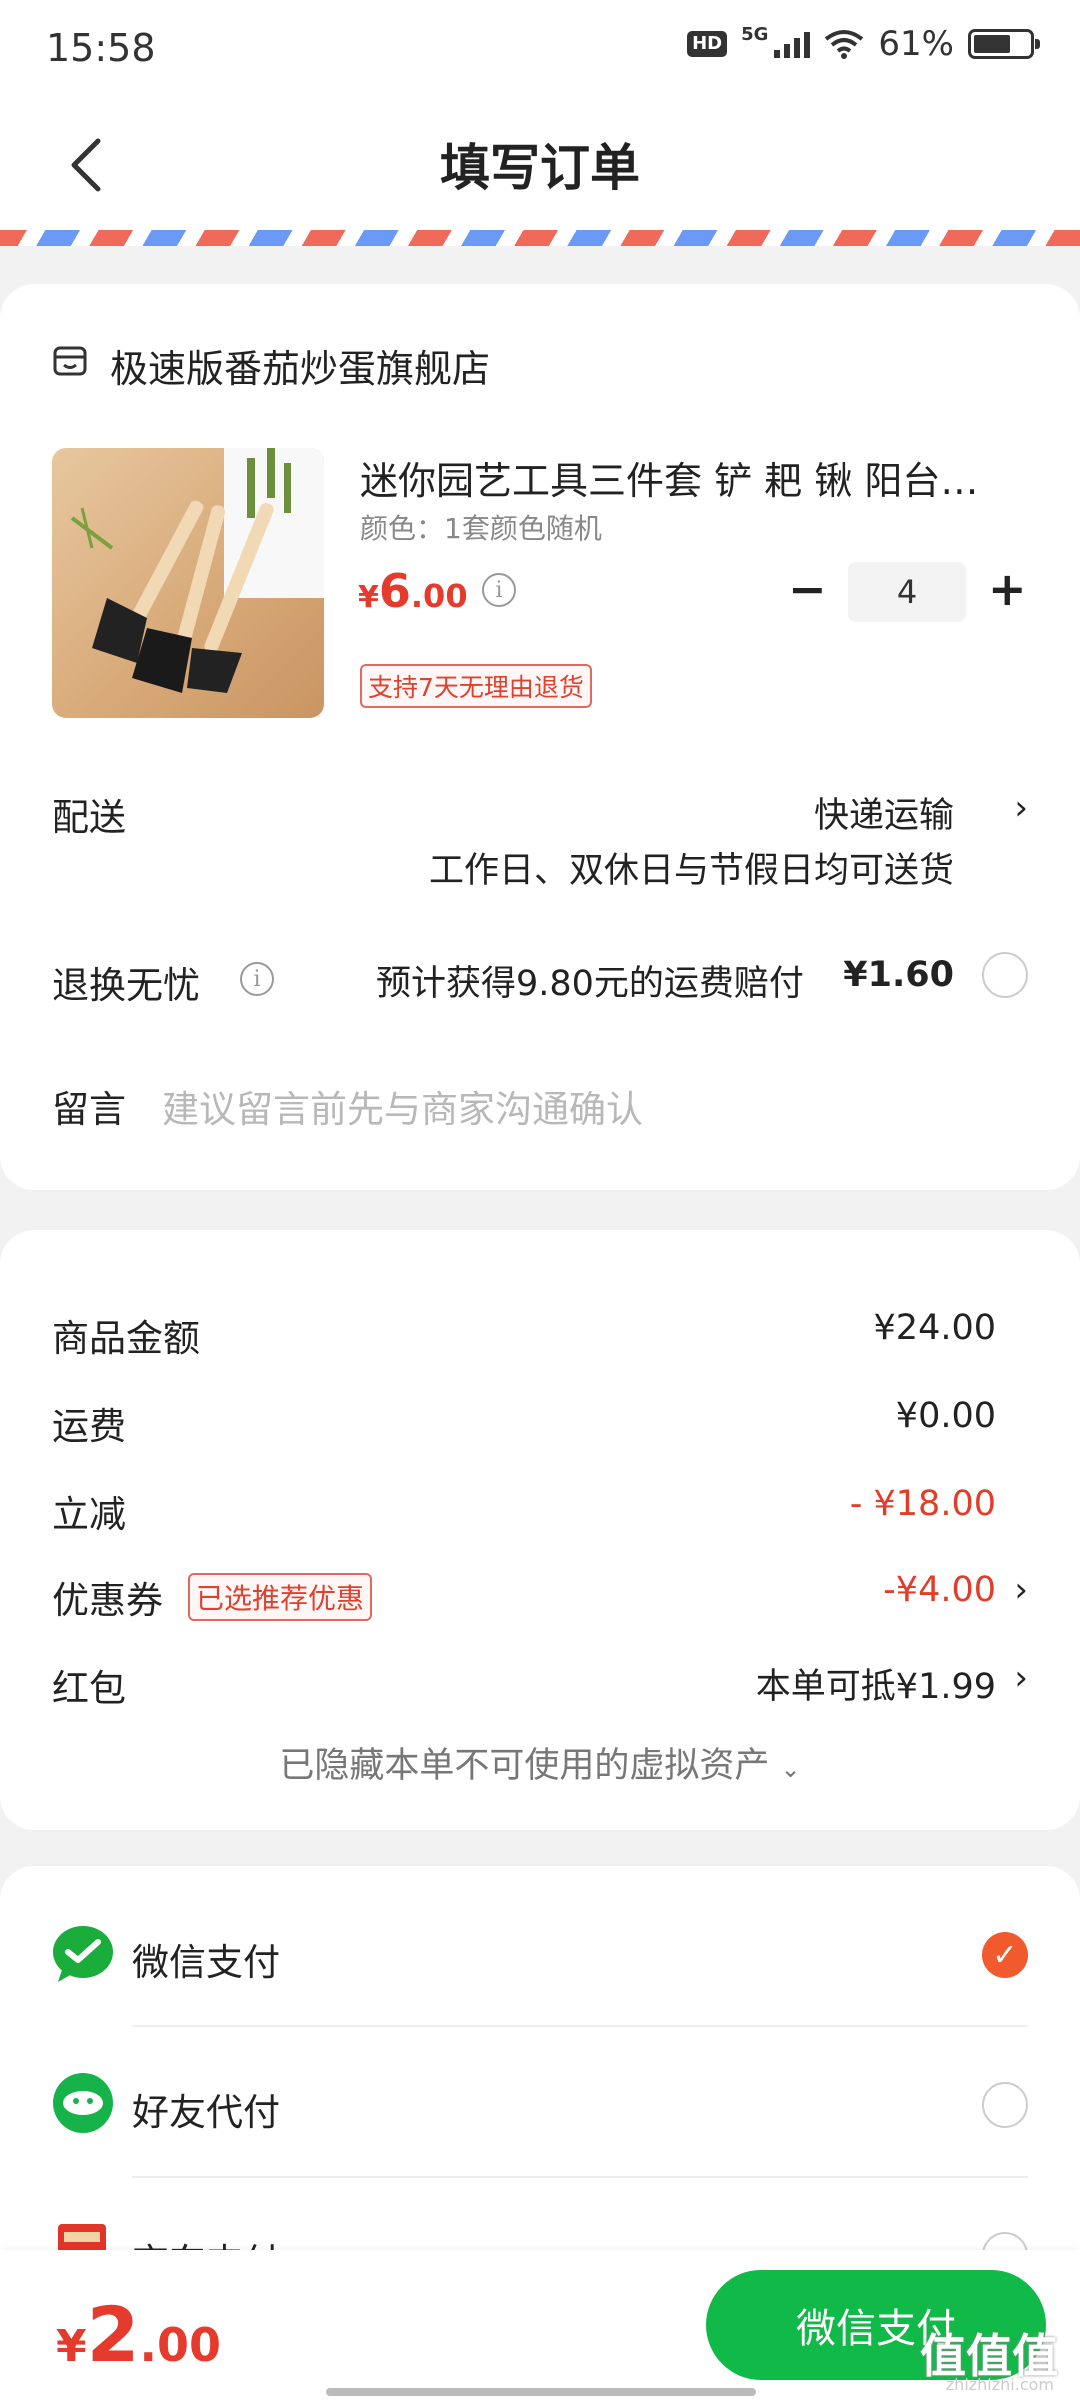  What do you see at coordinates (368, 597) in the screenshot?
I see `price-currency: ¥` at bounding box center [368, 597].